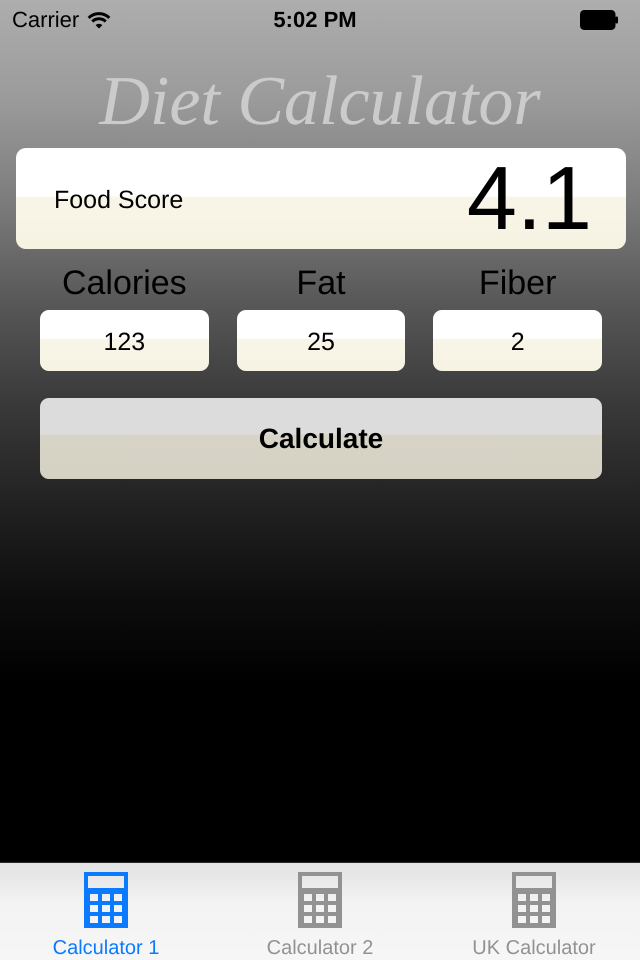 The image size is (640, 960). Describe the element at coordinates (517, 283) in the screenshot. I see `field-label: Fiber` at that location.